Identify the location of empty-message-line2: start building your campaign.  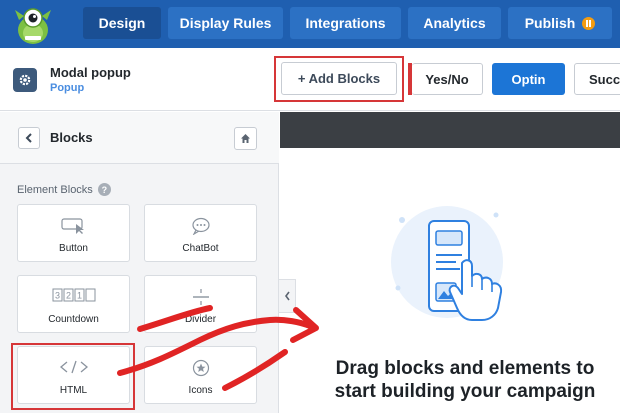
(465, 391).